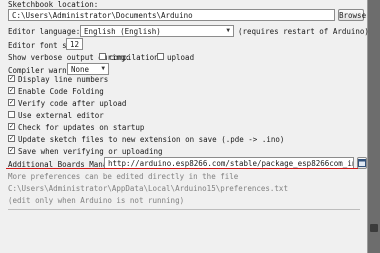  Describe the element at coordinates (96, 200) in the screenshot. I see `edit-note: (edit only when Arduino is not running)` at that location.